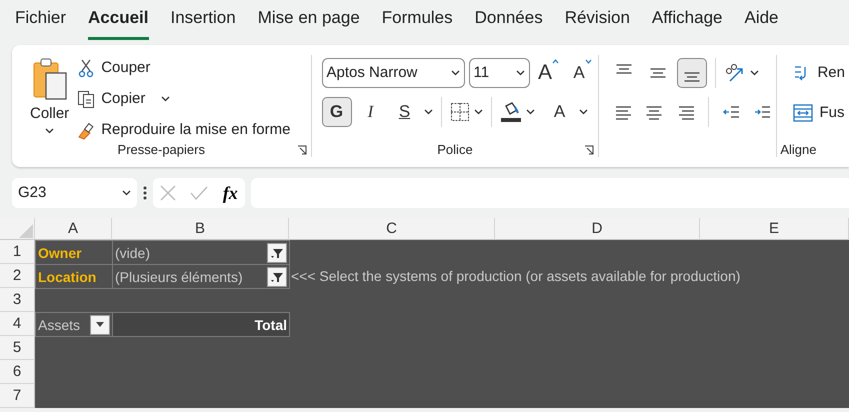 This screenshot has height=412, width=849. Describe the element at coordinates (17, 276) in the screenshot. I see `row-header: 2` at that location.